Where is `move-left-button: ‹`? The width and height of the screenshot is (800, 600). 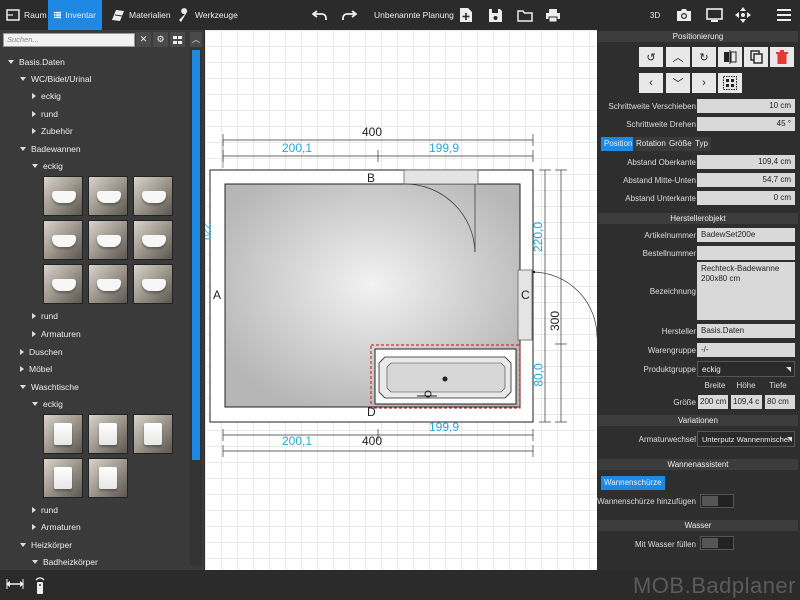 move-left-button: ‹ is located at coordinates (651, 83).